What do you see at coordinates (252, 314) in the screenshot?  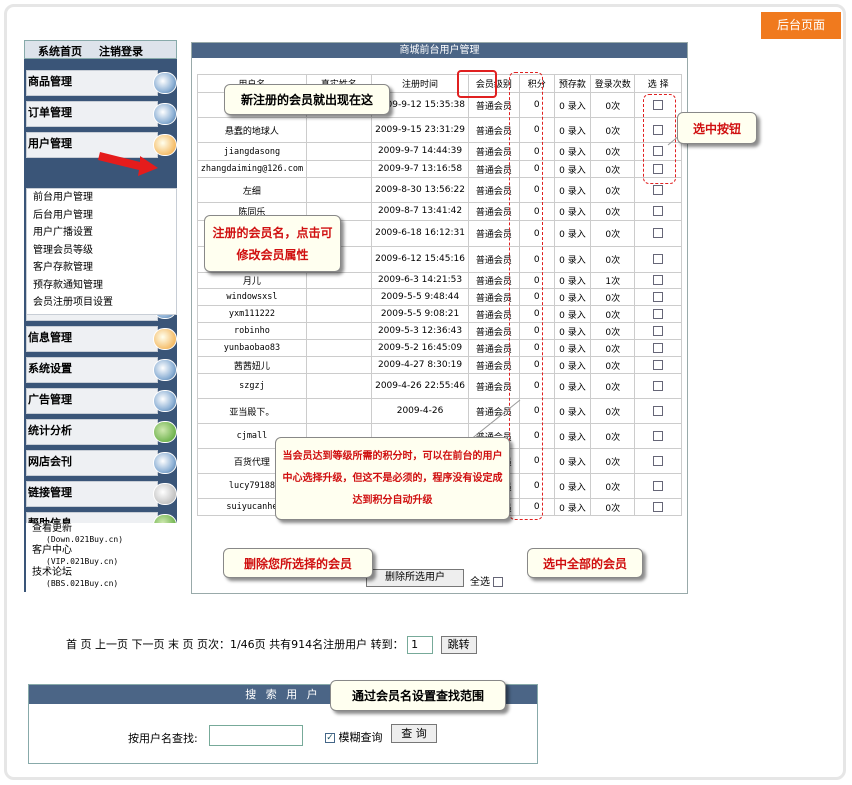 I see `cell-user: yxm111222` at bounding box center [252, 314].